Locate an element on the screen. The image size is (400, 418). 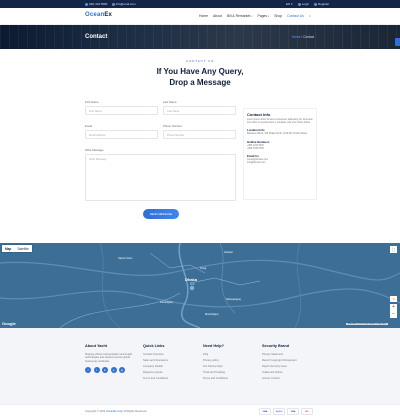
footer-link: Contact Overview is located at coordinates (155, 354).